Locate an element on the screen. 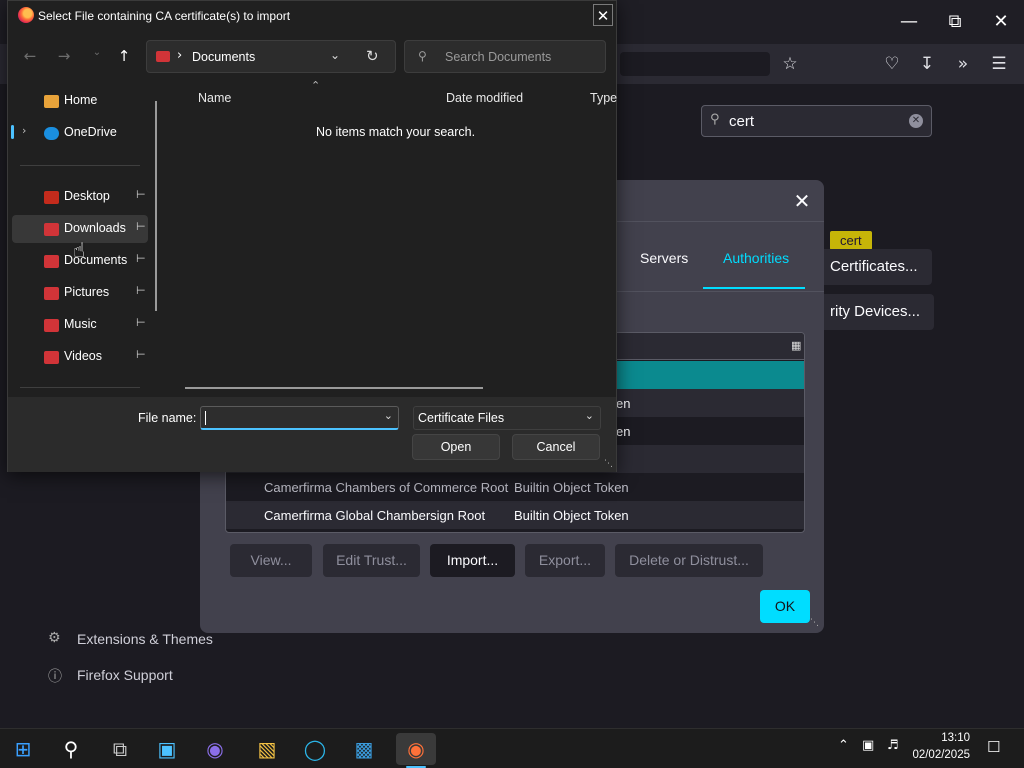 This screenshot has height=768, width=1024. overflow-chevrons-icon: » is located at coordinates (963, 64).